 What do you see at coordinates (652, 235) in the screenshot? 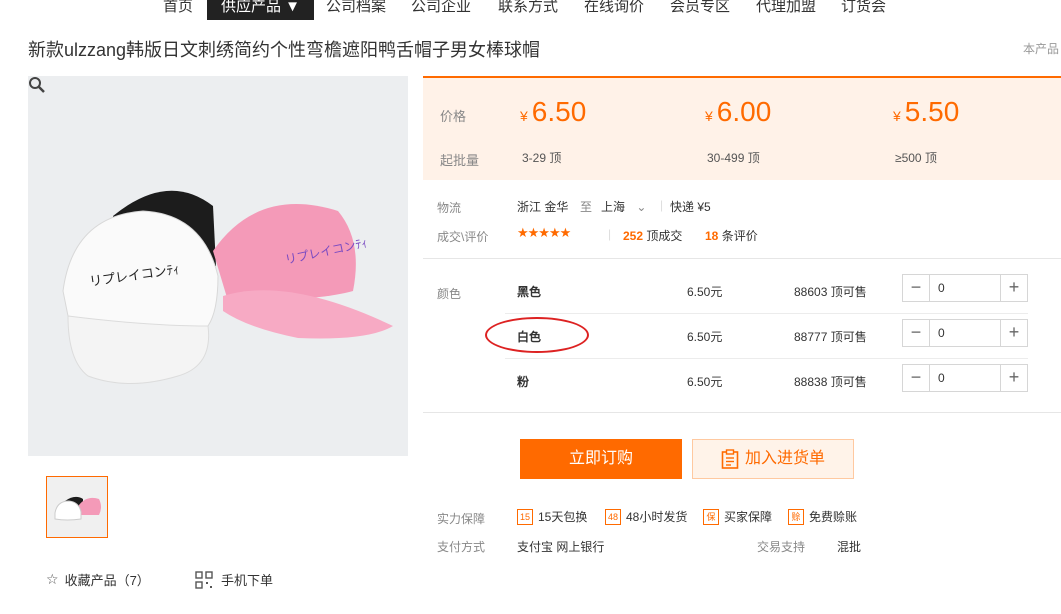
I see `deals-count: 252 顶成交` at bounding box center [652, 235].